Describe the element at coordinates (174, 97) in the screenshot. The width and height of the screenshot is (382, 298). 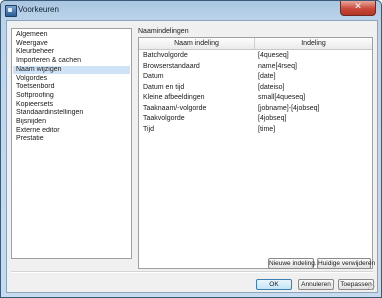
I see `format-name-cell: Kleine afbeeldingen` at that location.